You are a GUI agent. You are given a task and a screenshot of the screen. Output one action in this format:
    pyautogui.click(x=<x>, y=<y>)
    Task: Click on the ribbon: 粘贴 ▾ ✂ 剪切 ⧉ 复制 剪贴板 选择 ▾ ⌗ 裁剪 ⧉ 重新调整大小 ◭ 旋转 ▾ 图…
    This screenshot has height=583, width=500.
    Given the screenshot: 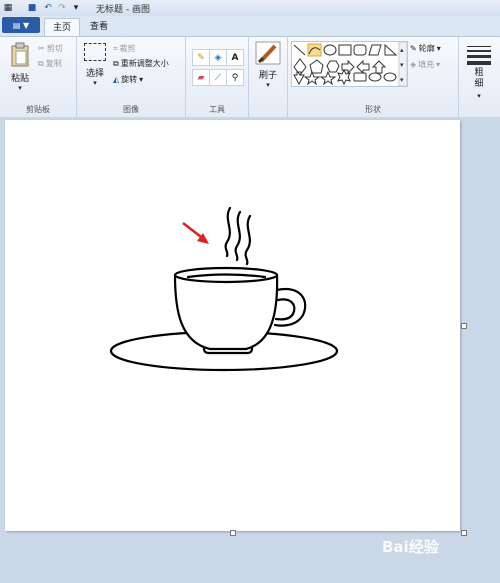 What is the action you would take?
    pyautogui.click(x=250, y=77)
    